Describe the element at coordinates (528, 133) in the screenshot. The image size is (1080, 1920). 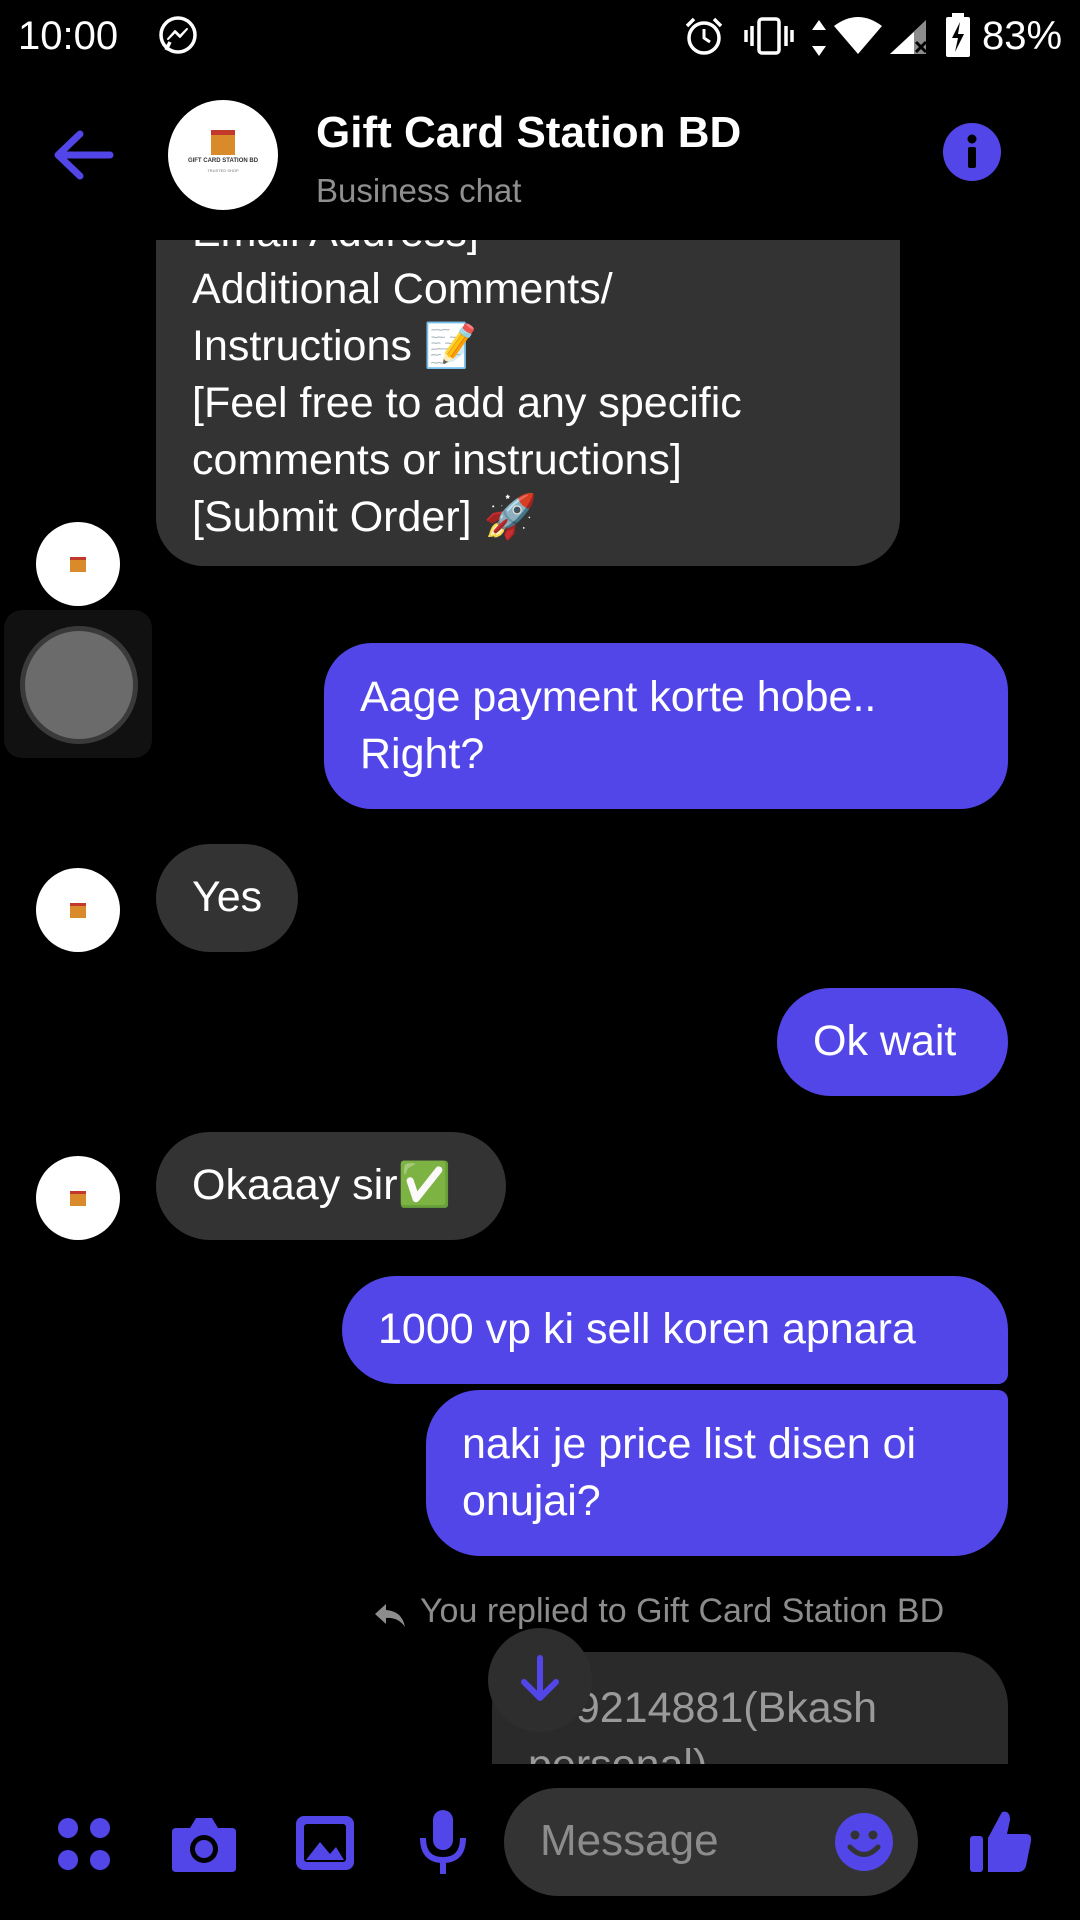
I see `chat-title: Gift Card Station BD` at that location.